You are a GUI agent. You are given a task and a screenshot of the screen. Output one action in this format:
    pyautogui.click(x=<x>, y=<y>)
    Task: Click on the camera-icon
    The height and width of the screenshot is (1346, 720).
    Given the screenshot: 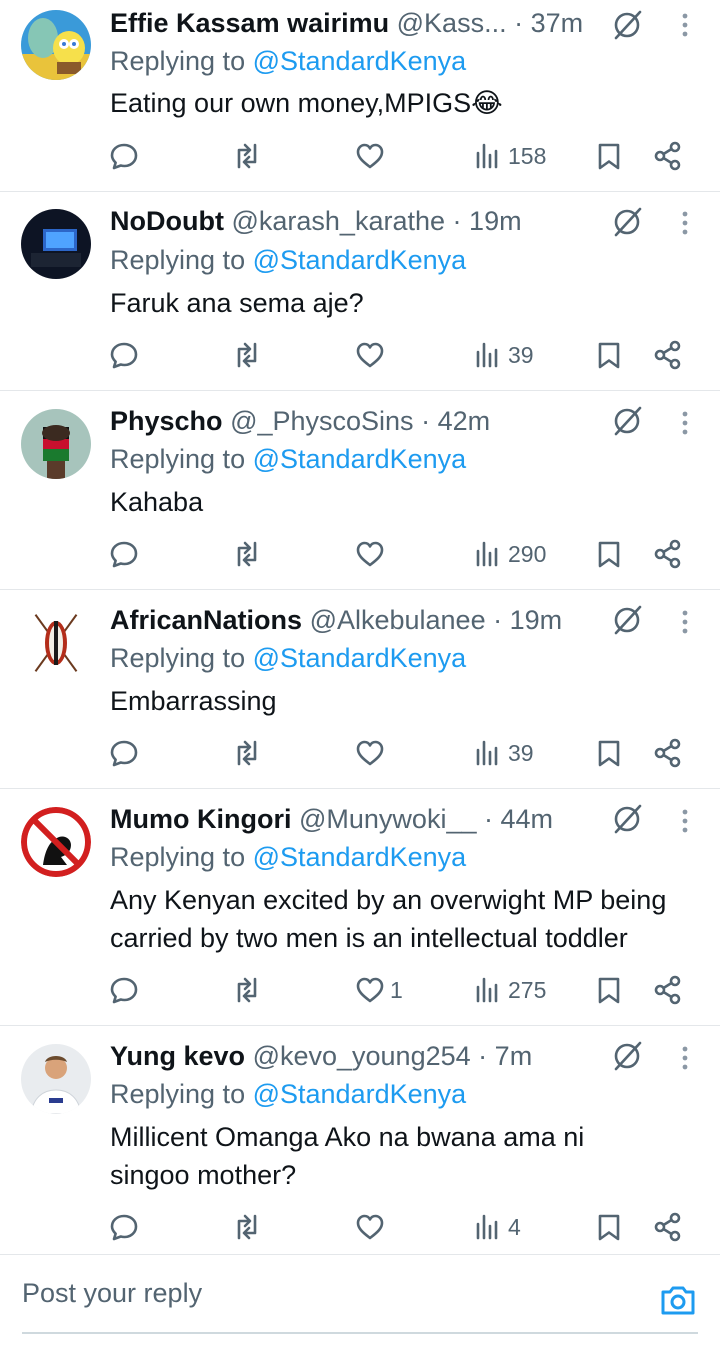 What is the action you would take?
    pyautogui.click(x=678, y=1300)
    